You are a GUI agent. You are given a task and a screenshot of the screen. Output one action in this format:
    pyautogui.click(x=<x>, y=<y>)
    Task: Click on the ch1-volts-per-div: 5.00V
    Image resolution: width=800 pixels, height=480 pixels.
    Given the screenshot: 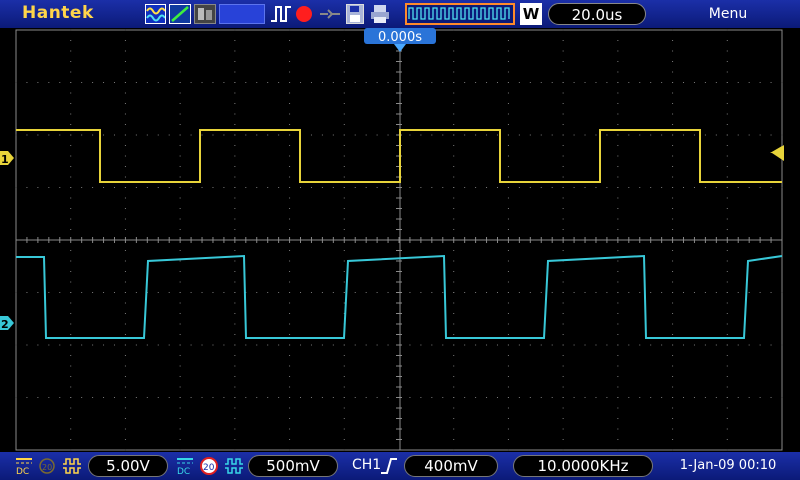 What is the action you would take?
    pyautogui.click(x=128, y=466)
    